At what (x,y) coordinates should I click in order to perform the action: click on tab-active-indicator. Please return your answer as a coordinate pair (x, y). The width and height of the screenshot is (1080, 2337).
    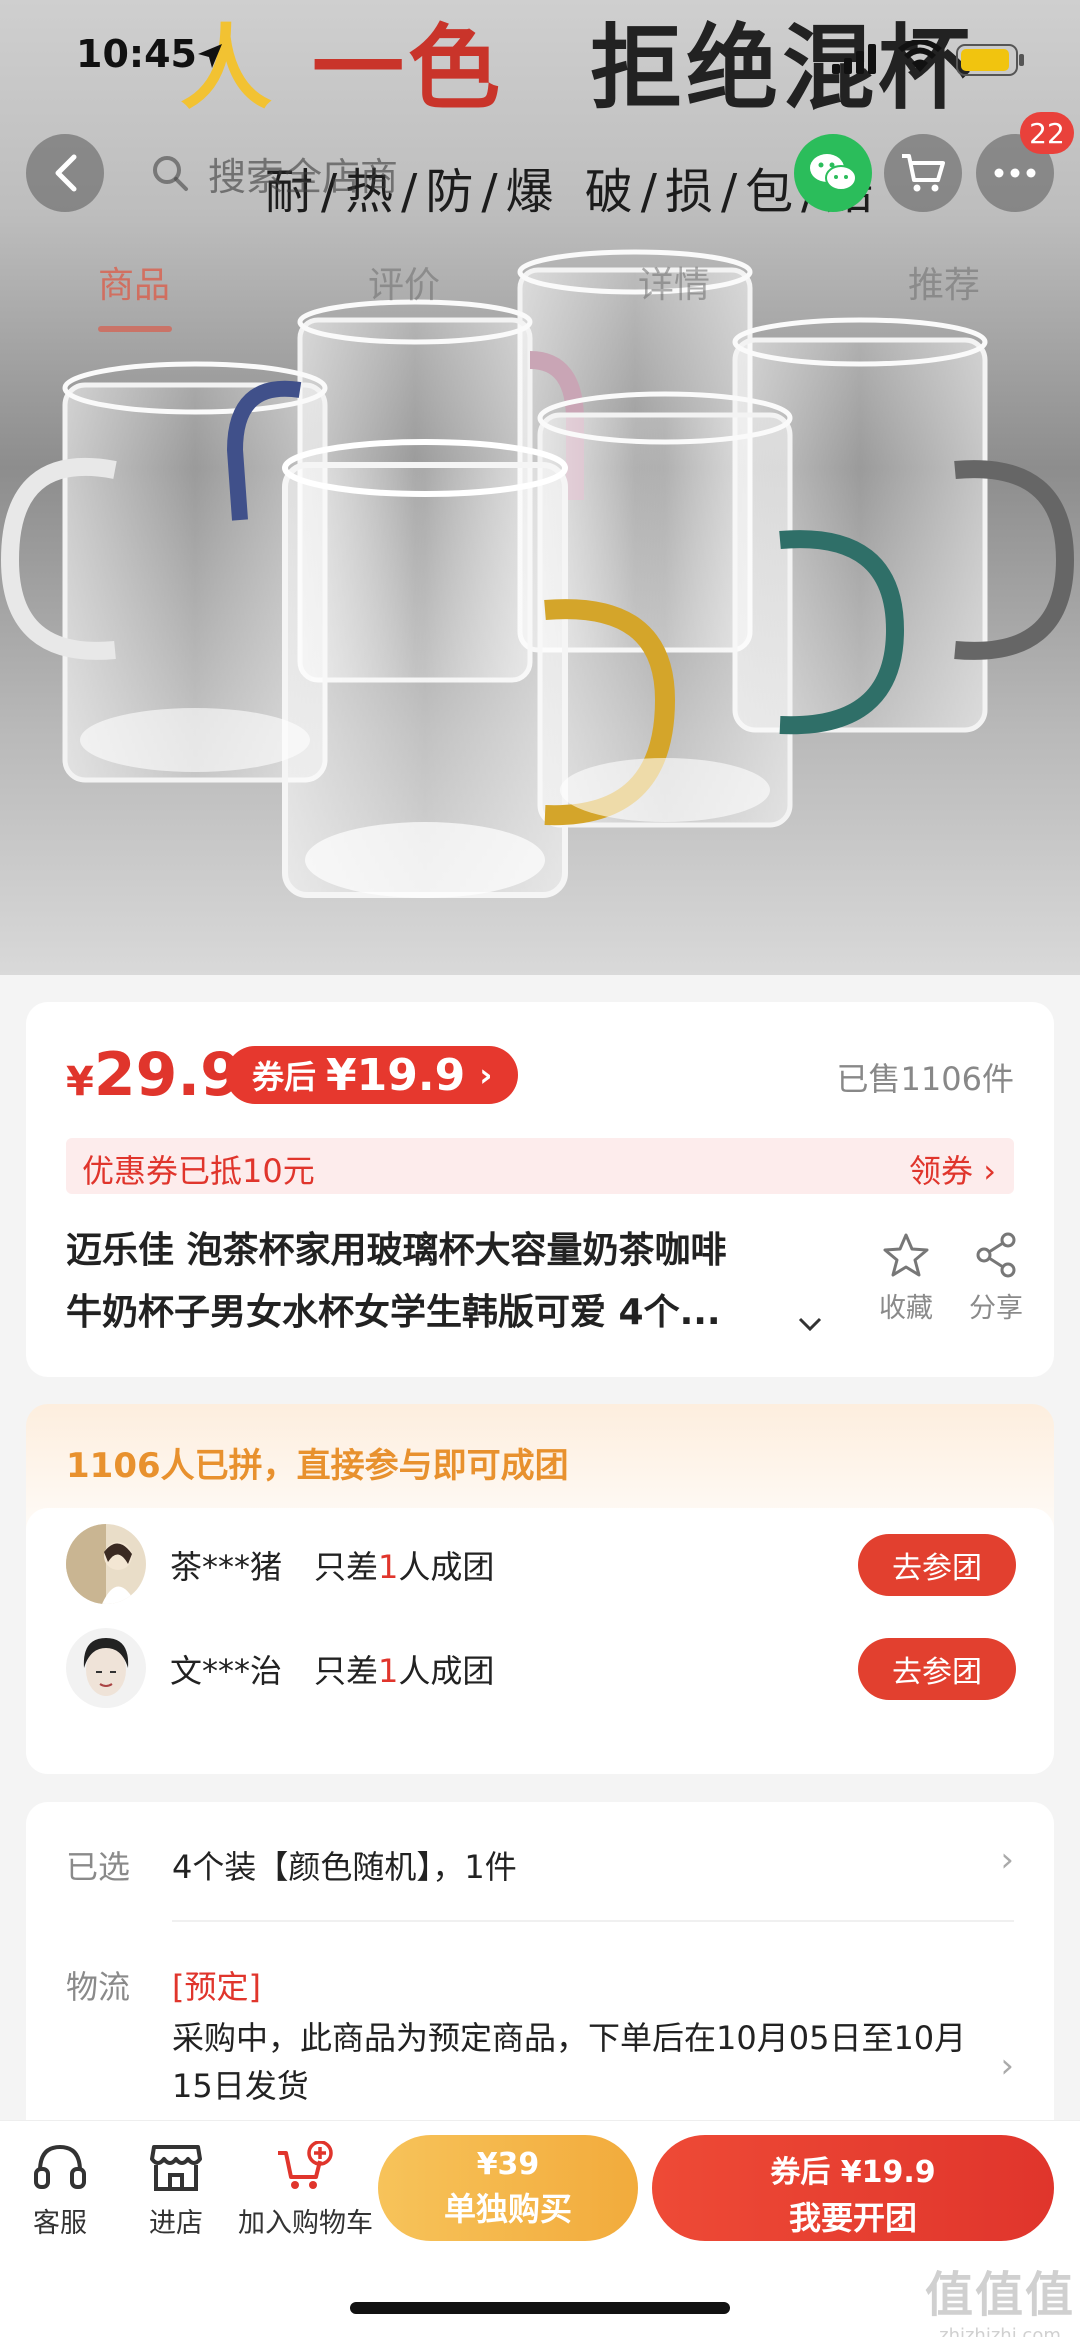
    Looking at the image, I should click on (135, 329).